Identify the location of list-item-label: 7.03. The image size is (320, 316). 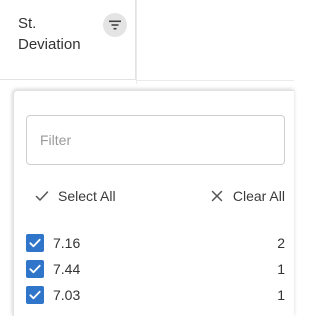
(67, 295).